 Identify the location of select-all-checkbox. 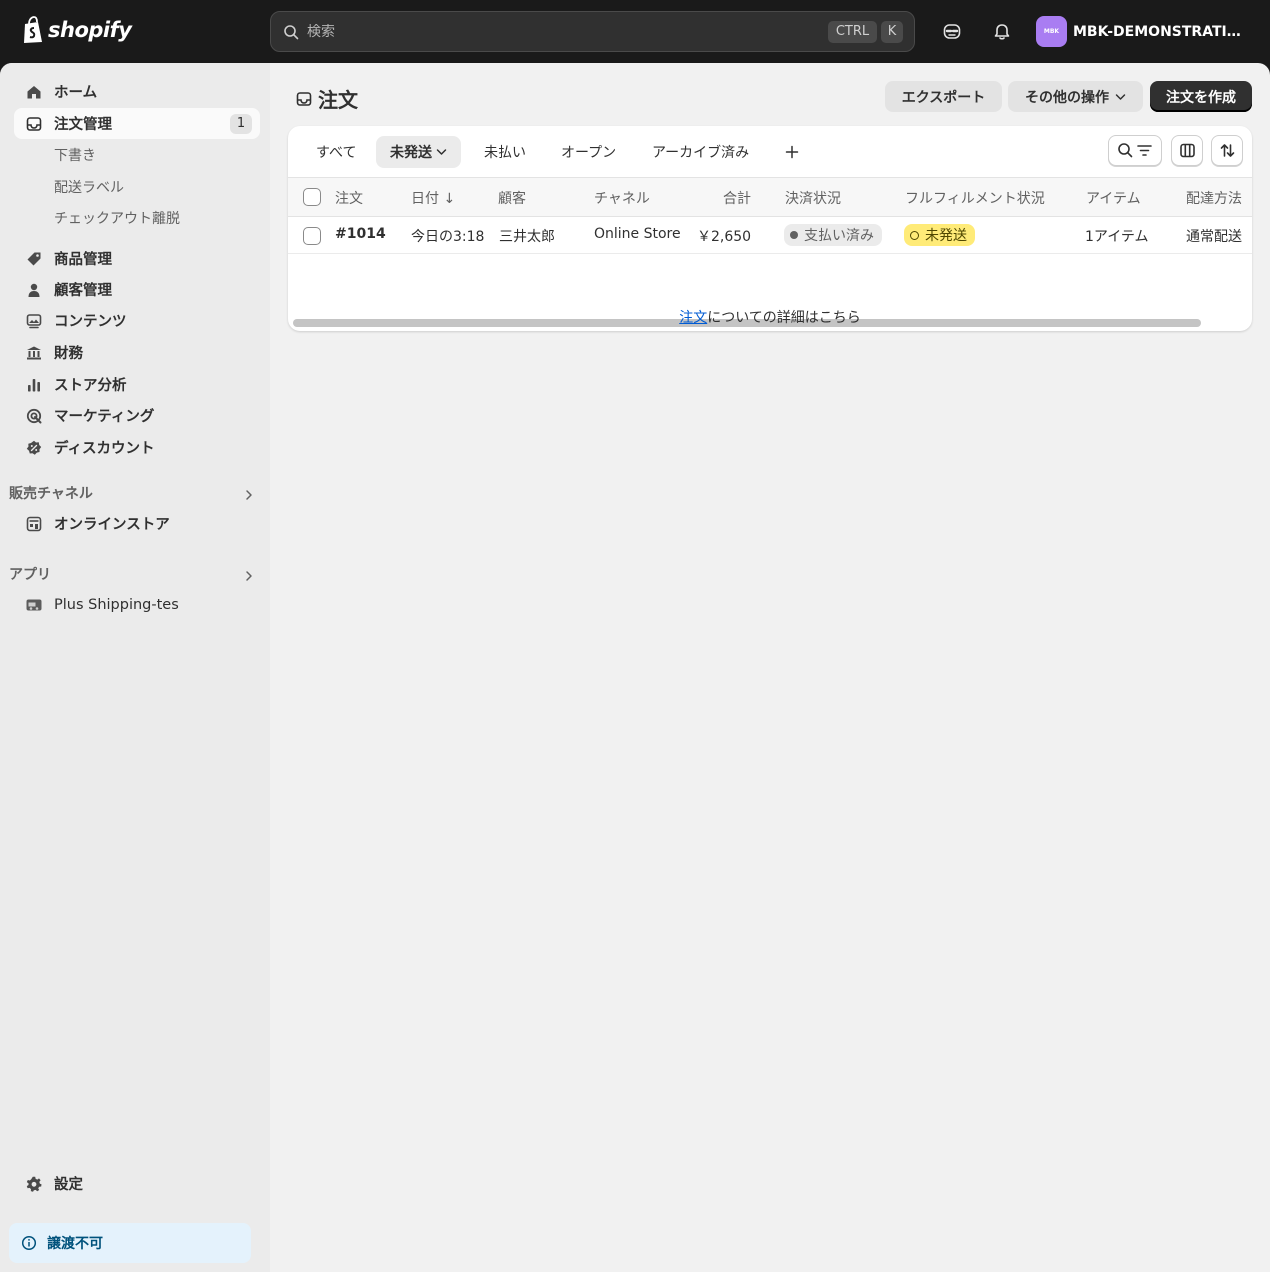
(312, 197).